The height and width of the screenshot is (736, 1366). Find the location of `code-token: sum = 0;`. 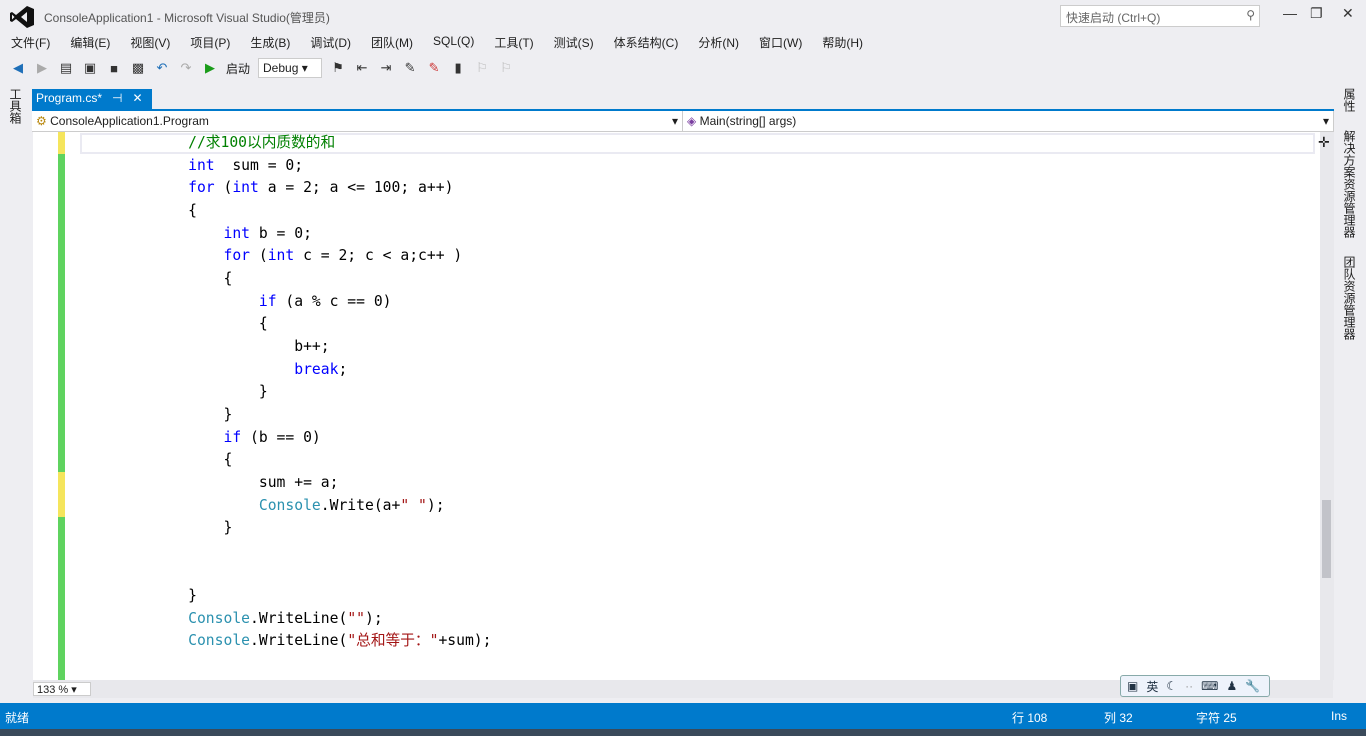

code-token: sum = 0; is located at coordinates (259, 165).